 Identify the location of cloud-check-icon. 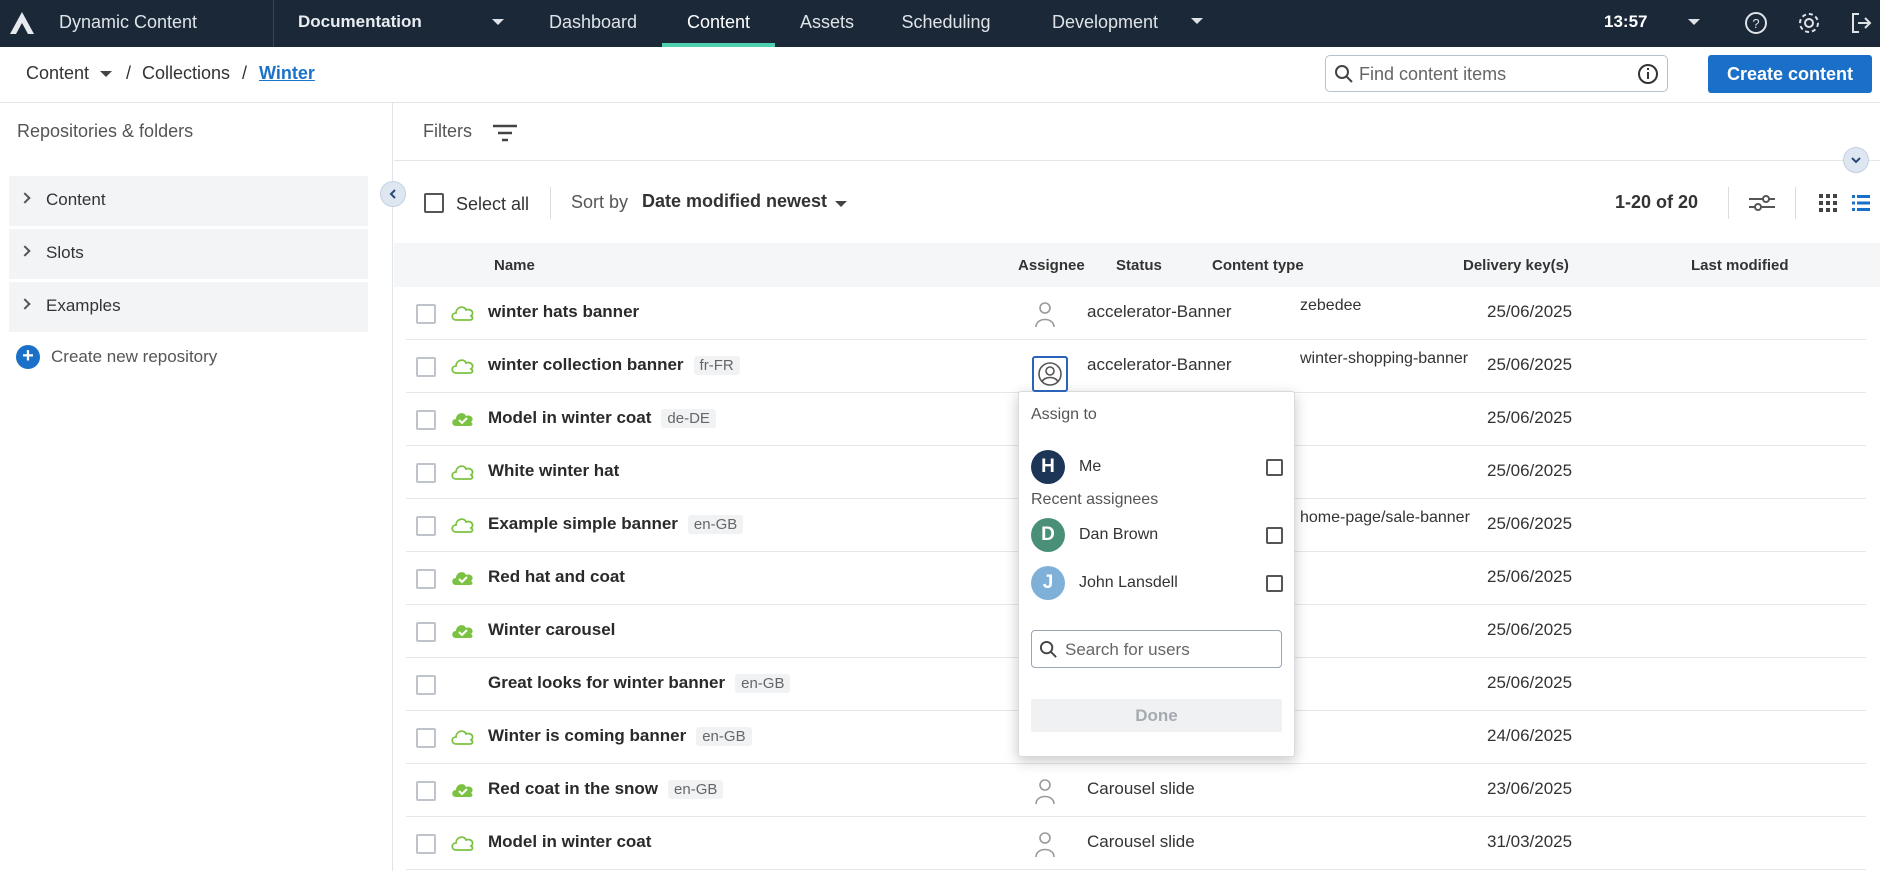
(462, 578).